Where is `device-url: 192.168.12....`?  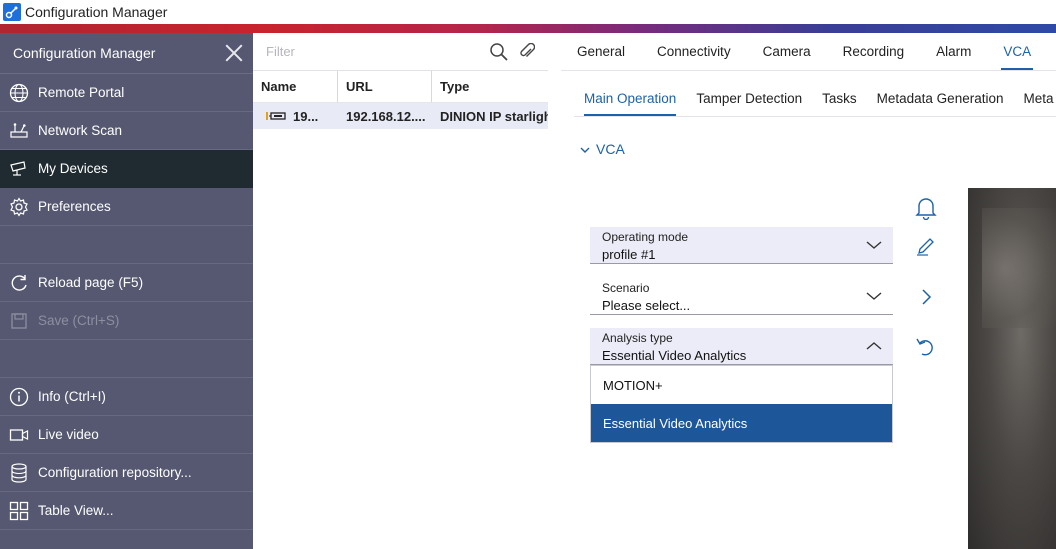 device-url: 192.168.12.... is located at coordinates (386, 116).